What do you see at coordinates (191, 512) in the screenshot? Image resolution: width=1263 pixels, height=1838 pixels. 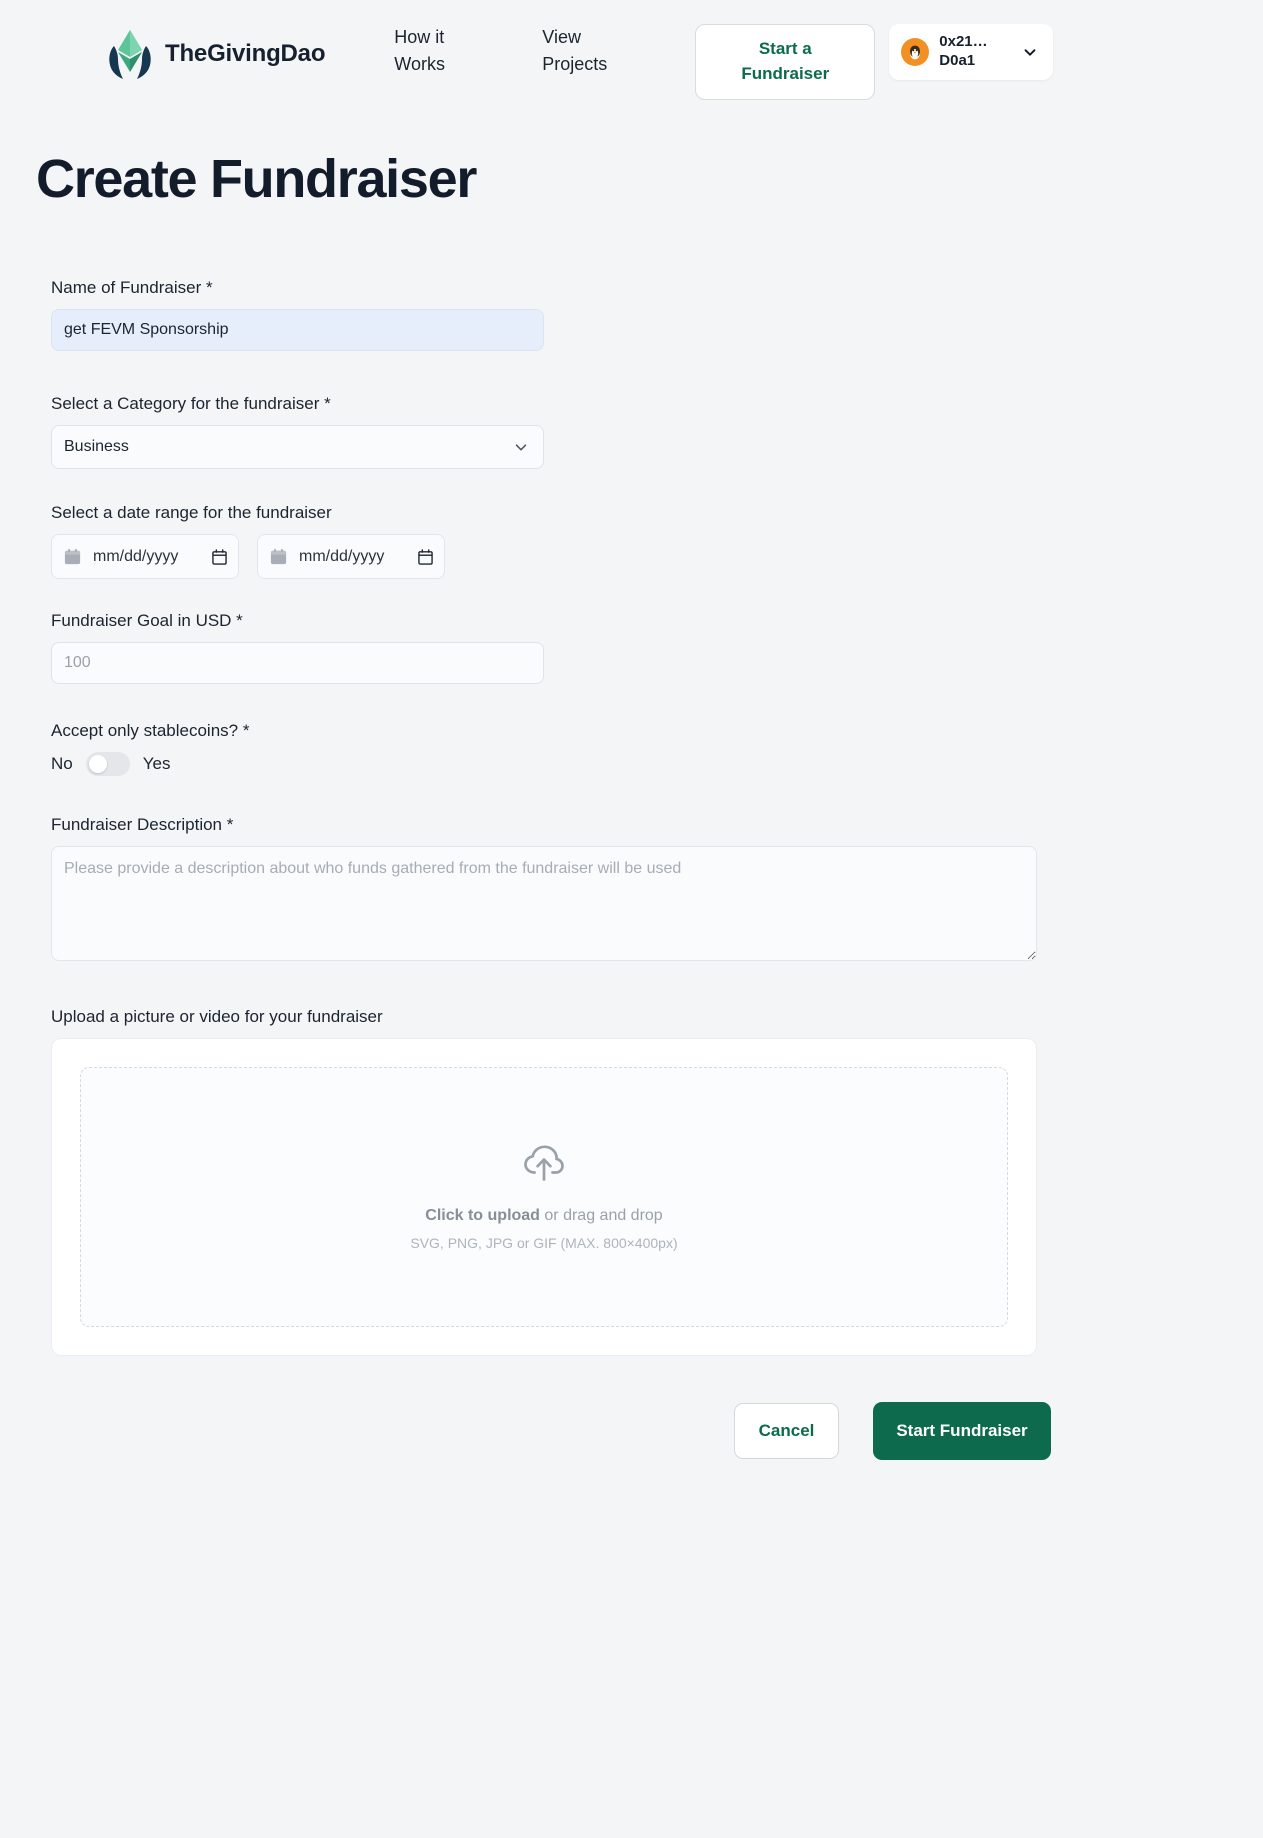 I see `label-date-range: Select a date range for the fundraiser` at bounding box center [191, 512].